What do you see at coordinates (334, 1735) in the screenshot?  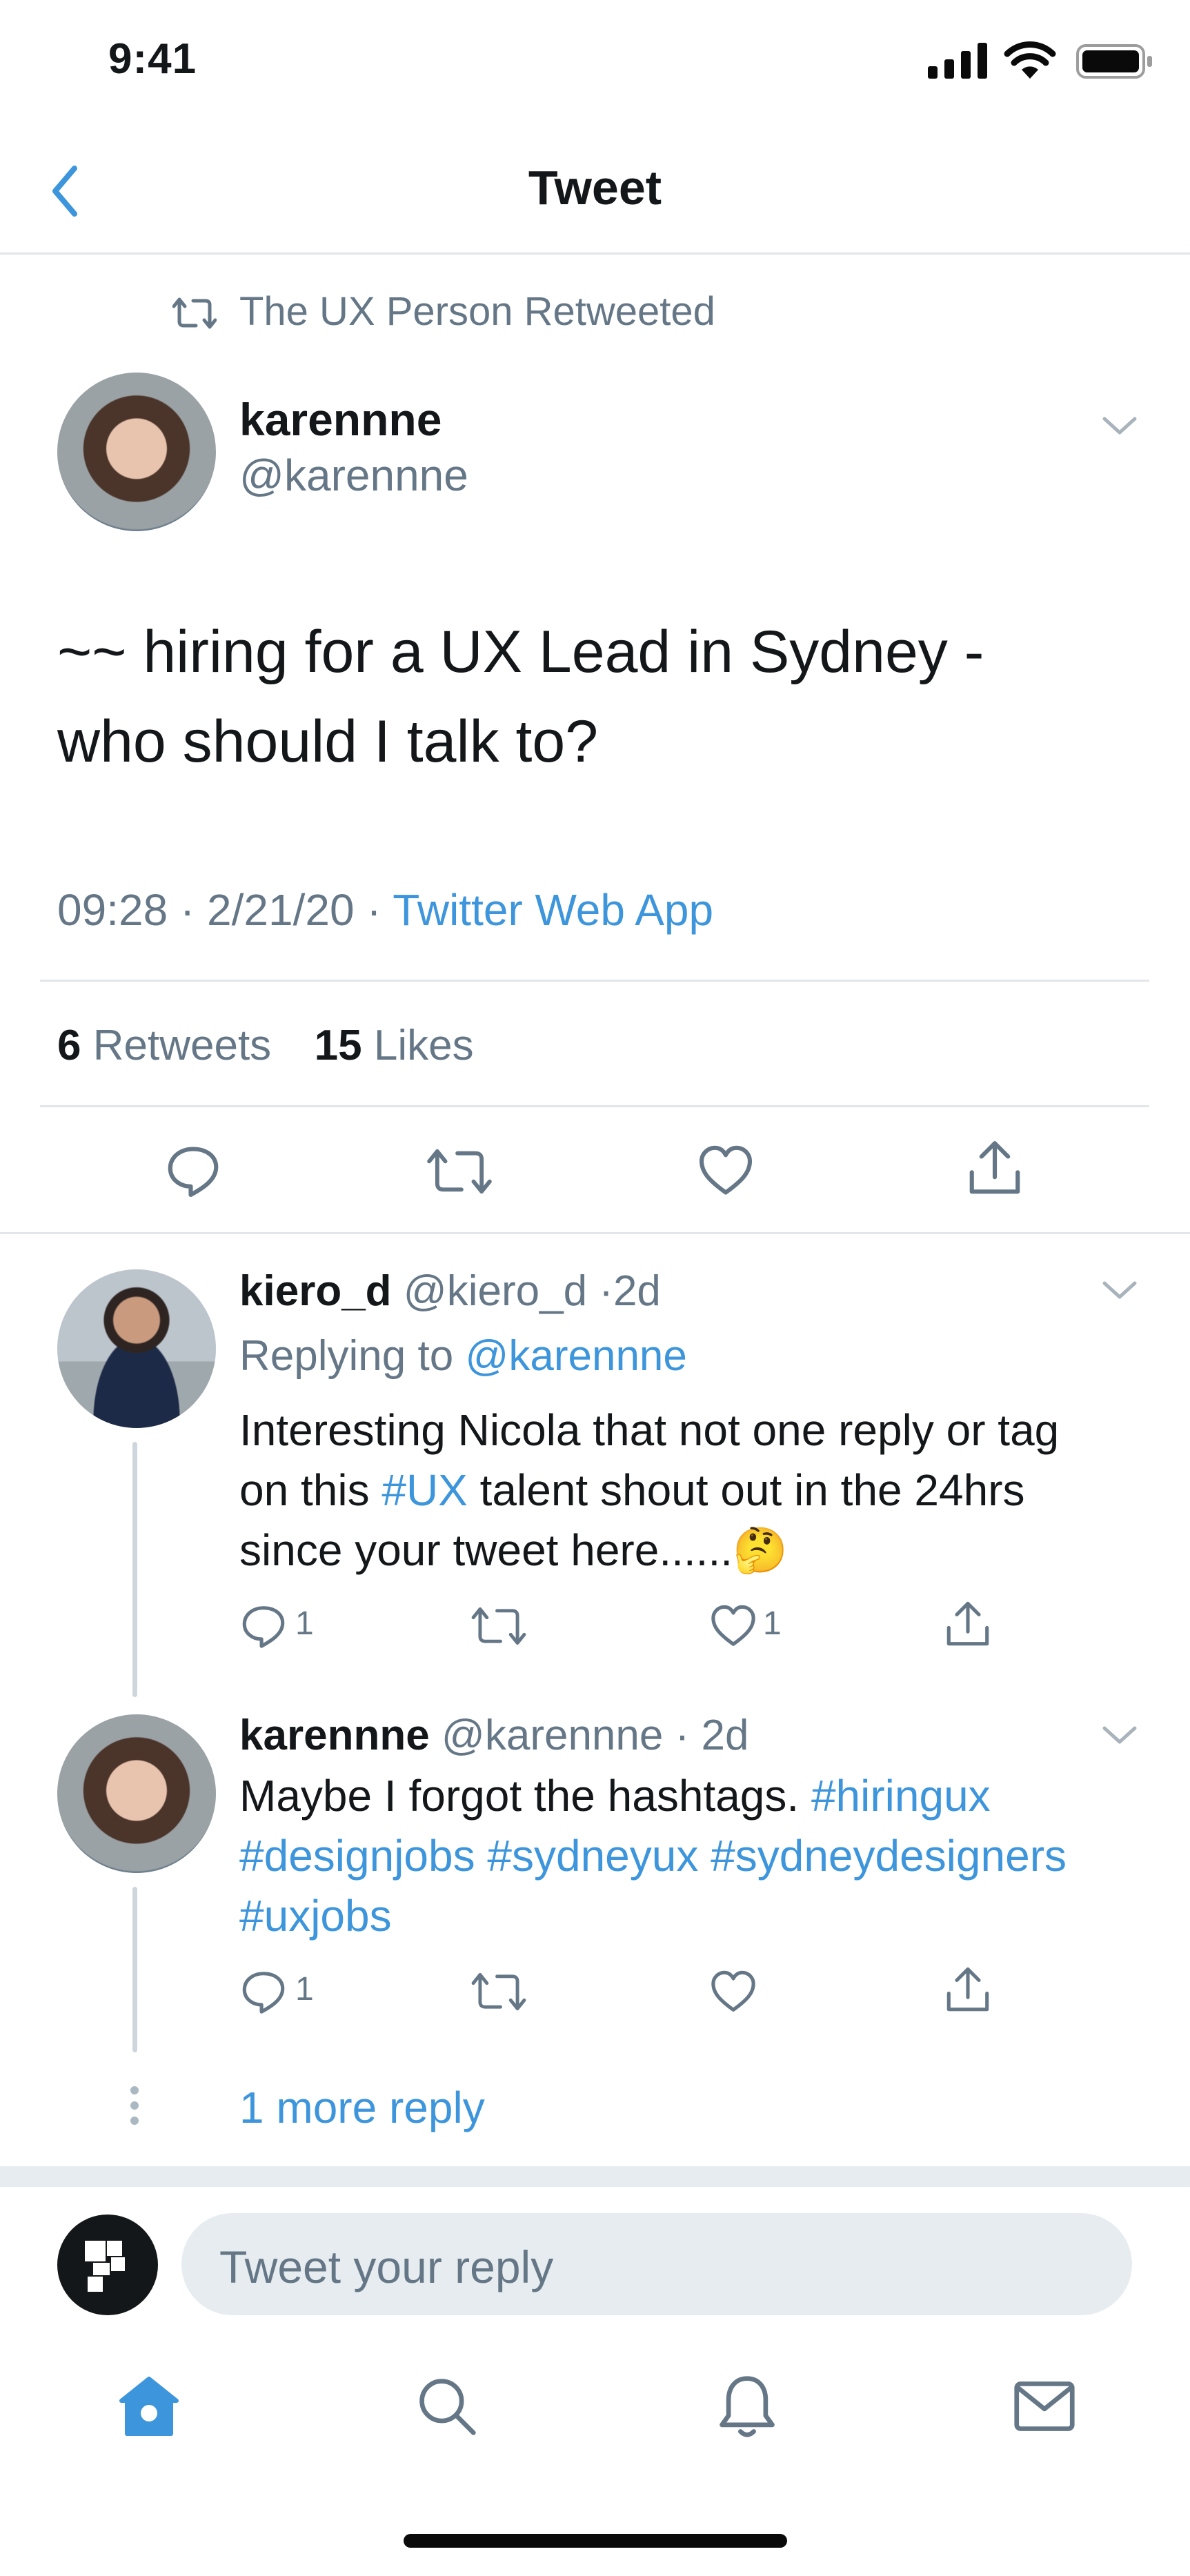 I see `reply-display-name: karennne` at bounding box center [334, 1735].